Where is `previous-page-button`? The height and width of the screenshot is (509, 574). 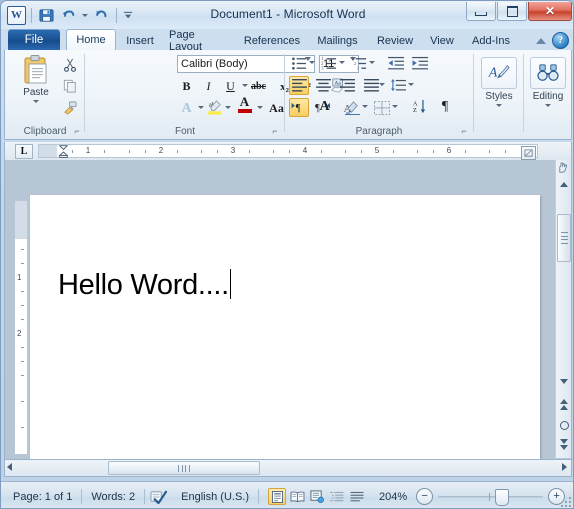
previous-page-button is located at coordinates (564, 404).